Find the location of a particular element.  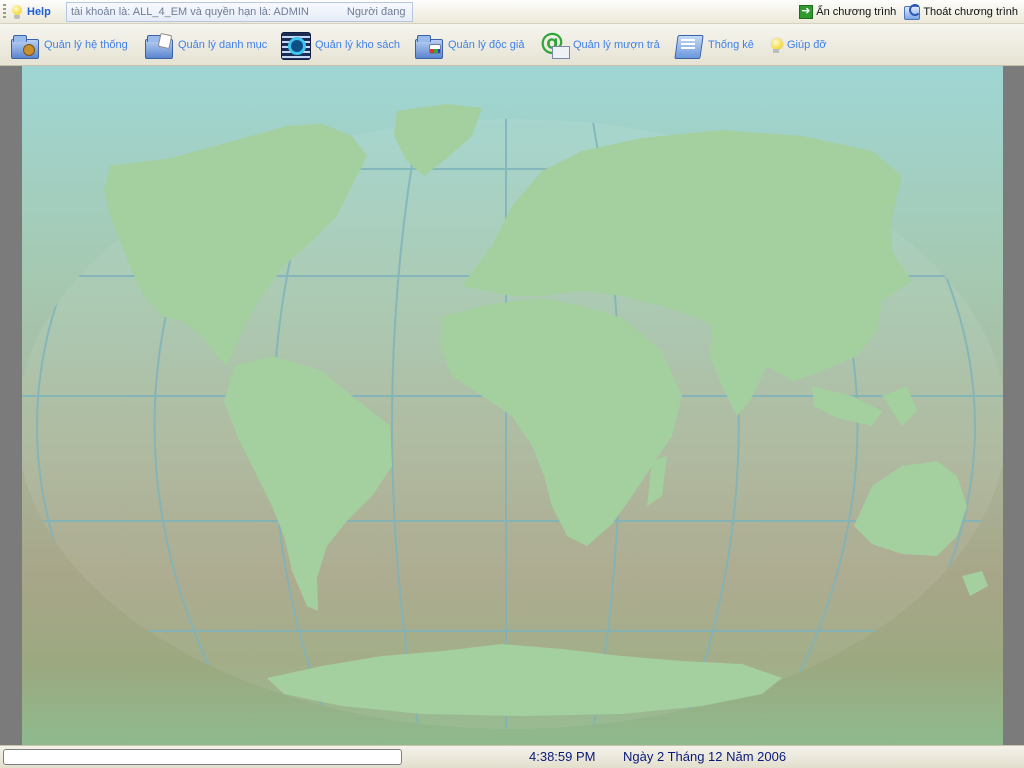

right-border-panel is located at coordinates (1013, 405).